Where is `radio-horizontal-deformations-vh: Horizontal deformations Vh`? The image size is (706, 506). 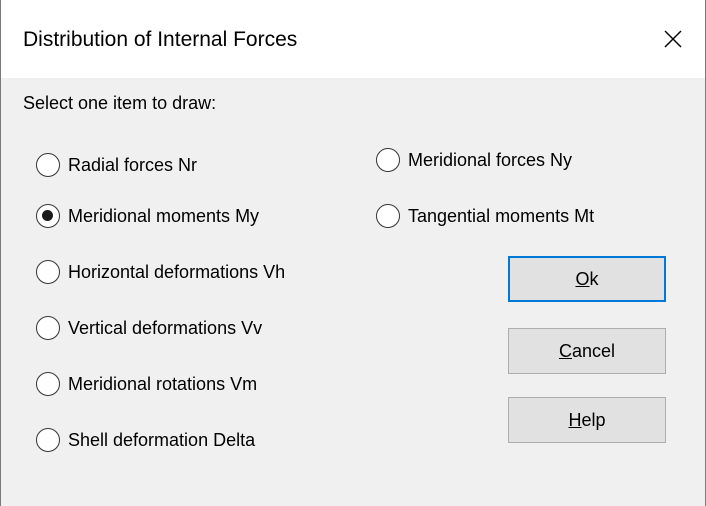
radio-horizontal-deformations-vh: Horizontal deformations Vh is located at coordinates (160, 272).